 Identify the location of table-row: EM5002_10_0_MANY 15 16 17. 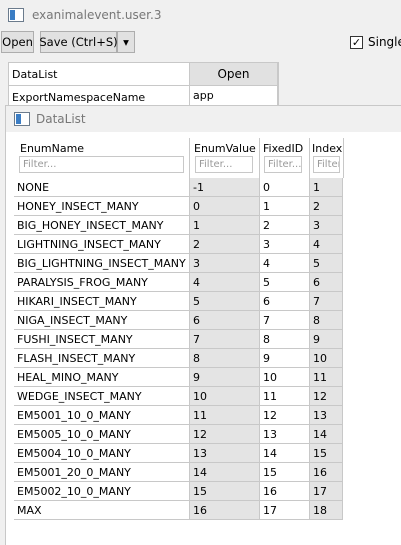
(207, 491).